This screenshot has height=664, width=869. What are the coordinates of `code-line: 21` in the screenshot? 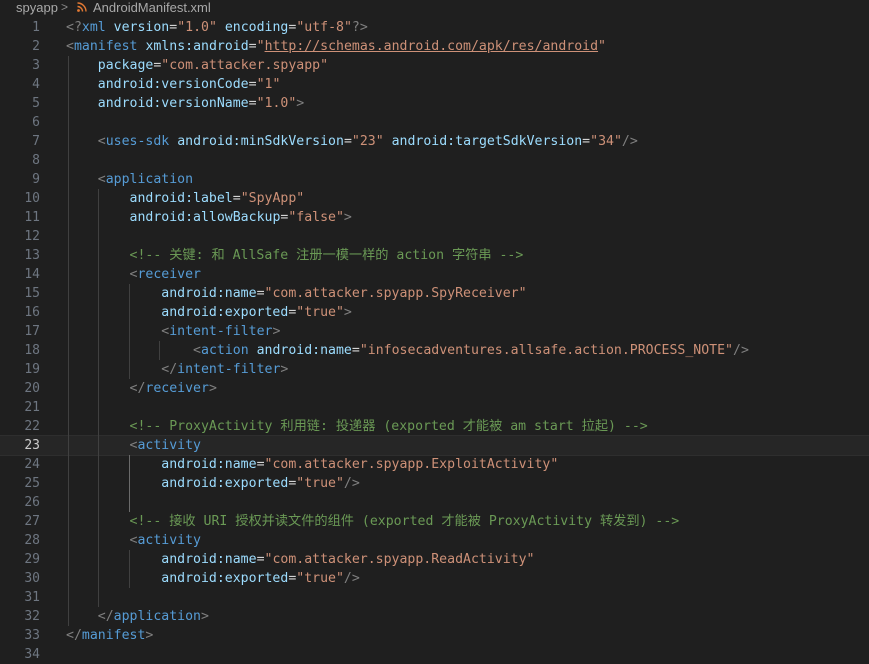 It's located at (434, 407).